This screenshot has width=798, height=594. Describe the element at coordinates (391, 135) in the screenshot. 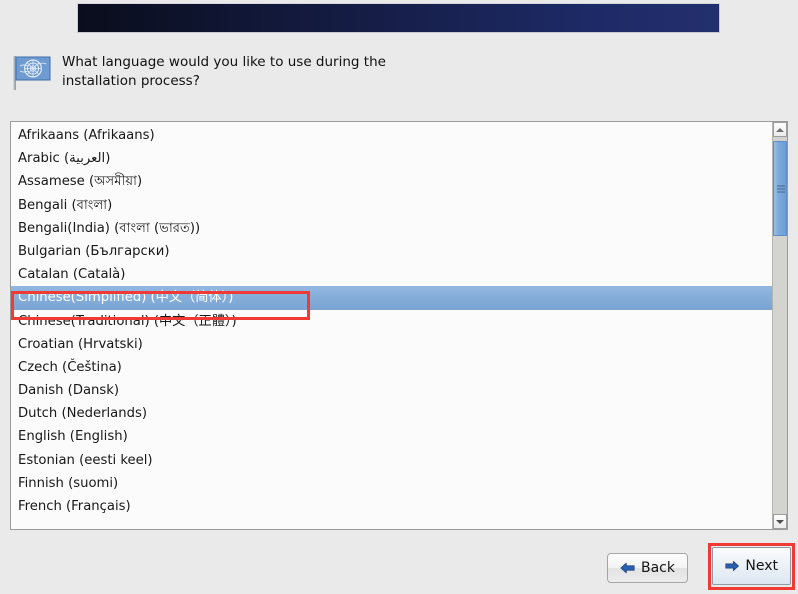

I see `language-row: Afrikaans (Afrikaans)` at that location.